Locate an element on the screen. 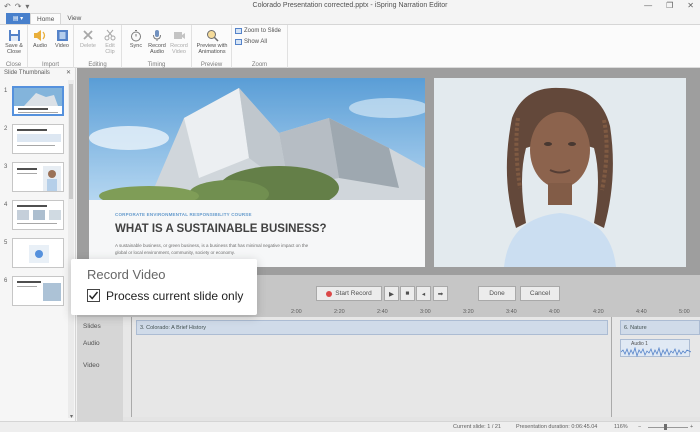 The width and height of the screenshot is (700, 432). stop-button: ■ is located at coordinates (407, 293).